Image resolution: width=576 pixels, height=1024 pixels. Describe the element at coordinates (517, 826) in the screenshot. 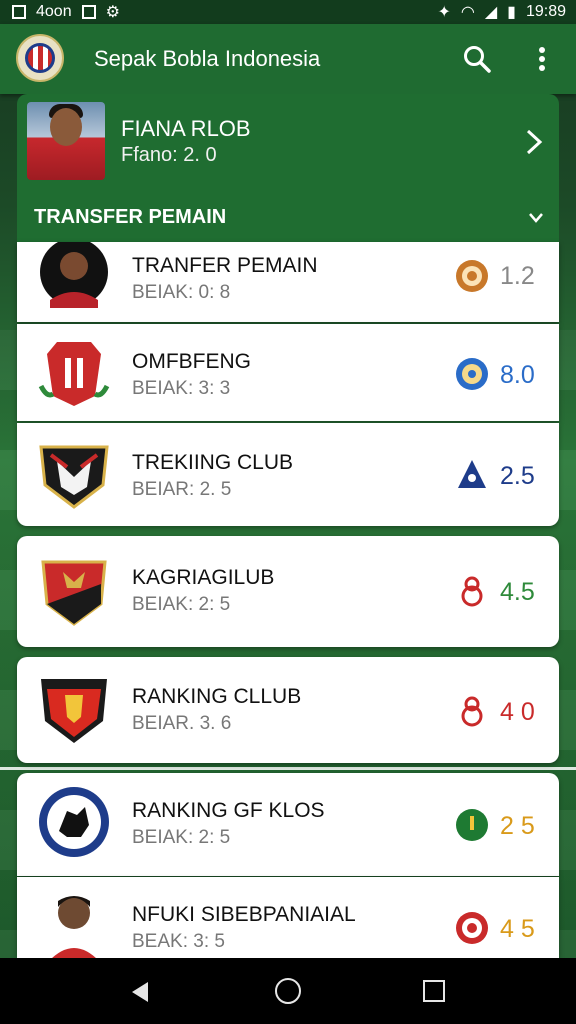

I see `rank-value: 2 5` at that location.